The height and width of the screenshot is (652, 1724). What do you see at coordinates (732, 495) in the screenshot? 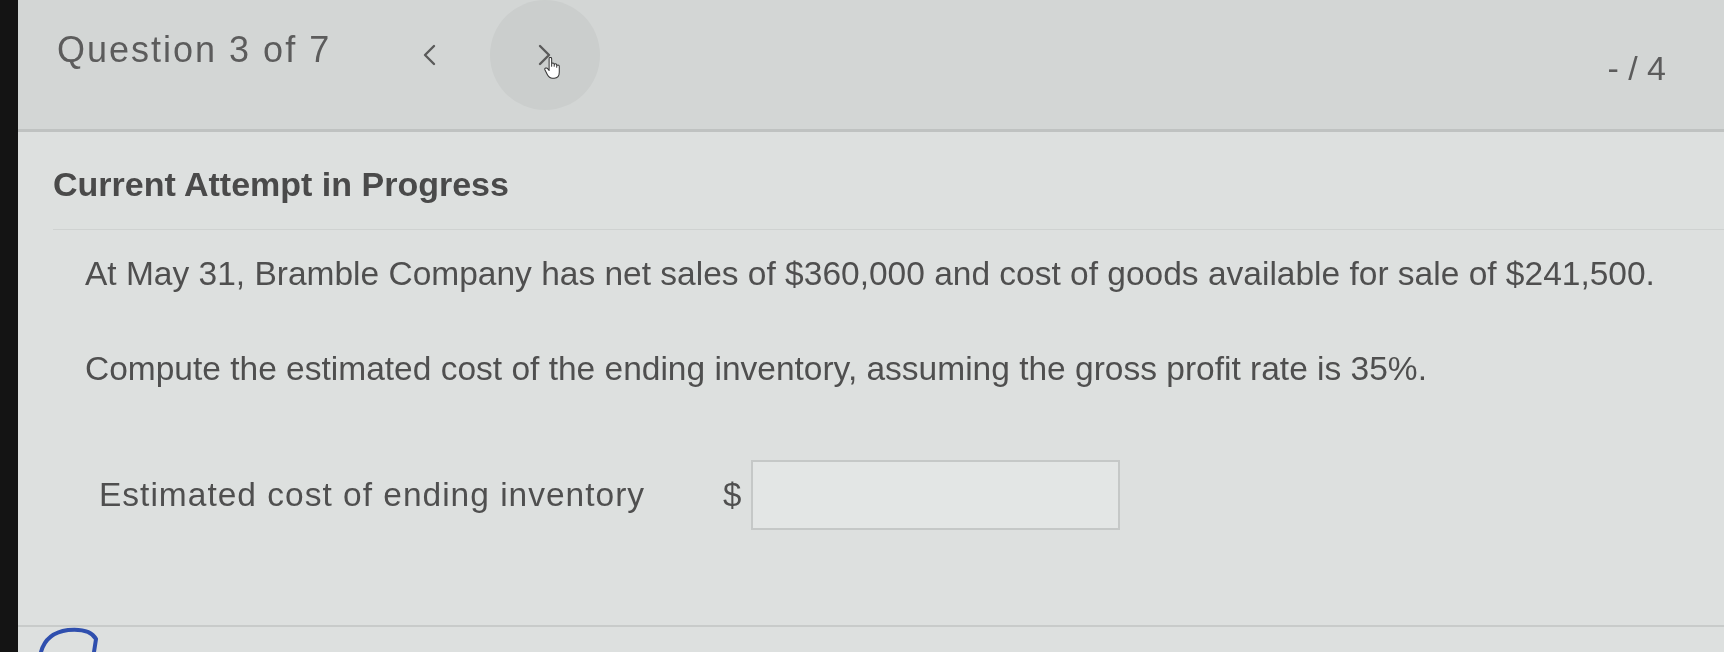
I see `currency-symbol: $` at bounding box center [732, 495].